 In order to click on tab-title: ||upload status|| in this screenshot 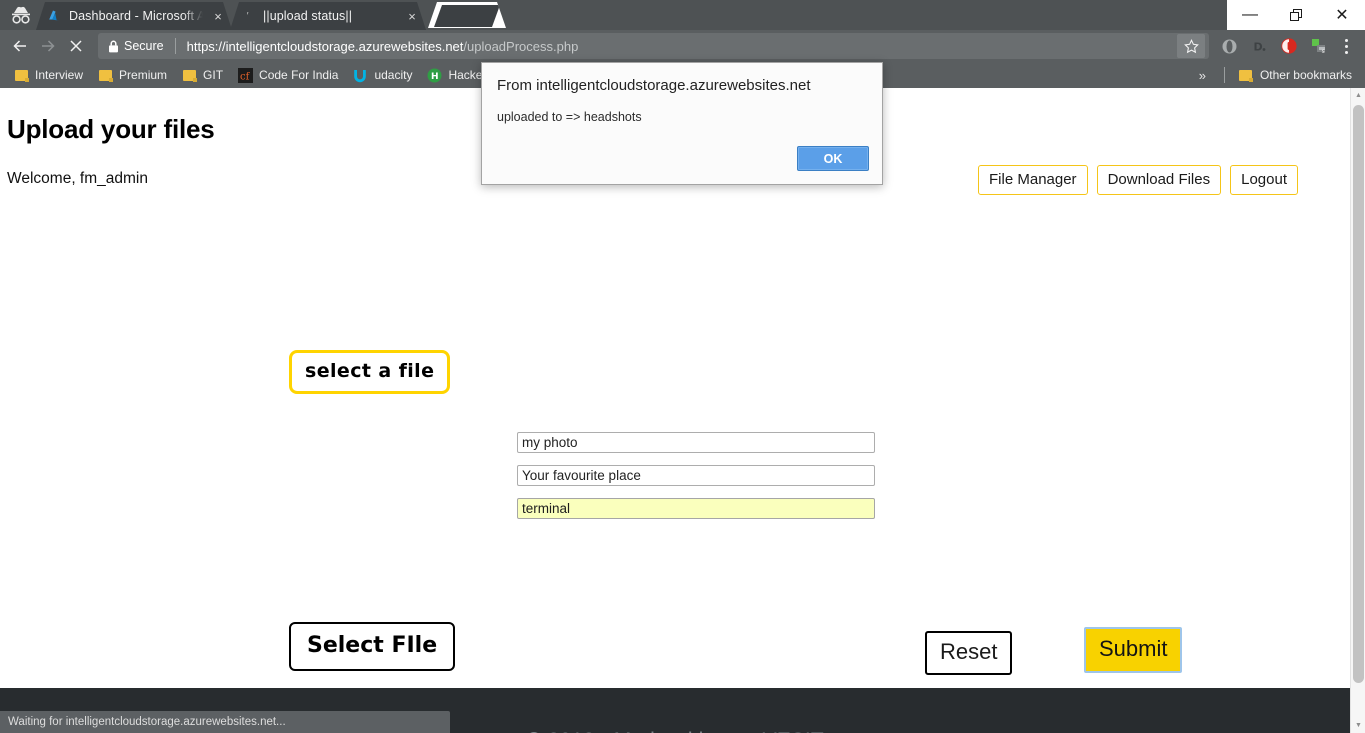, I will do `click(308, 16)`.